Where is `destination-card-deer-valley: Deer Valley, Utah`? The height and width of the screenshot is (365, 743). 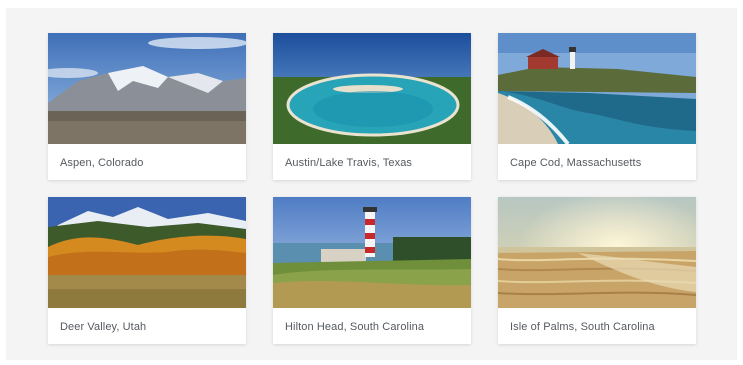 destination-card-deer-valley: Deer Valley, Utah is located at coordinates (147, 270).